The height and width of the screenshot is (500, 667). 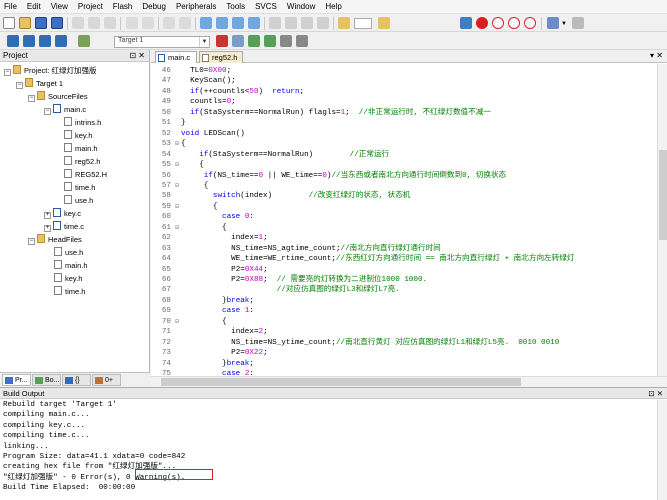 I want to click on download-icon, so click(x=84, y=41).